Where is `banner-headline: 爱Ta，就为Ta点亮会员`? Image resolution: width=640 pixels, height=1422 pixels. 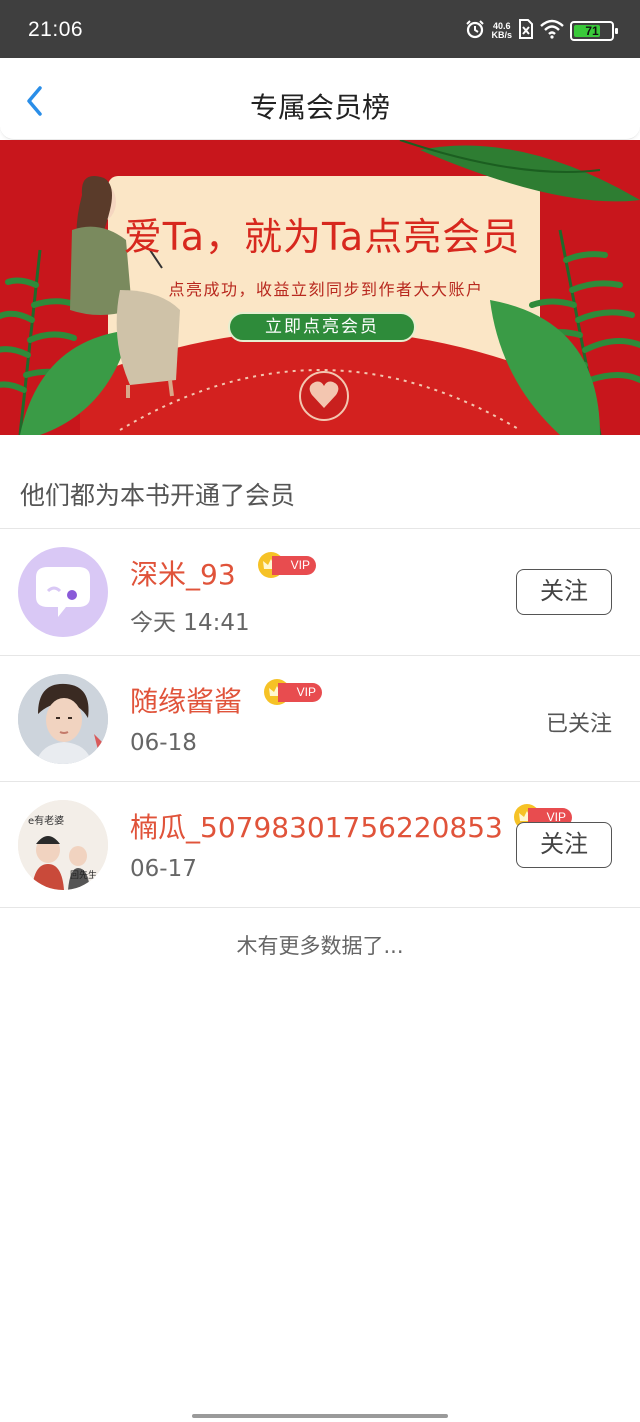 banner-headline: 爱Ta，就为Ta点亮会员 is located at coordinates (322, 237).